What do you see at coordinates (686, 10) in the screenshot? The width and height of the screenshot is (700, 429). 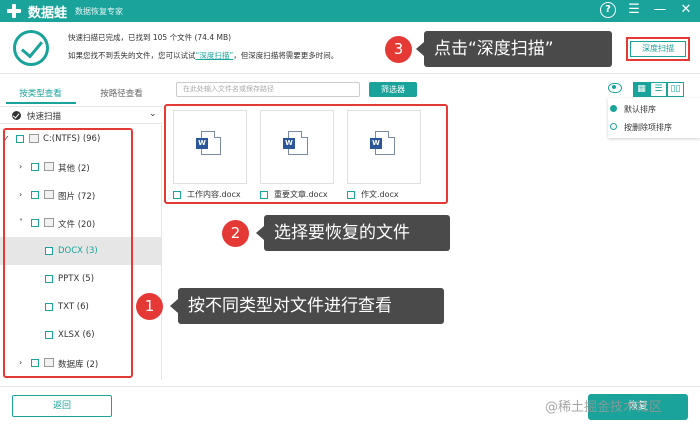 I see `close-icon: ✕` at bounding box center [686, 10].